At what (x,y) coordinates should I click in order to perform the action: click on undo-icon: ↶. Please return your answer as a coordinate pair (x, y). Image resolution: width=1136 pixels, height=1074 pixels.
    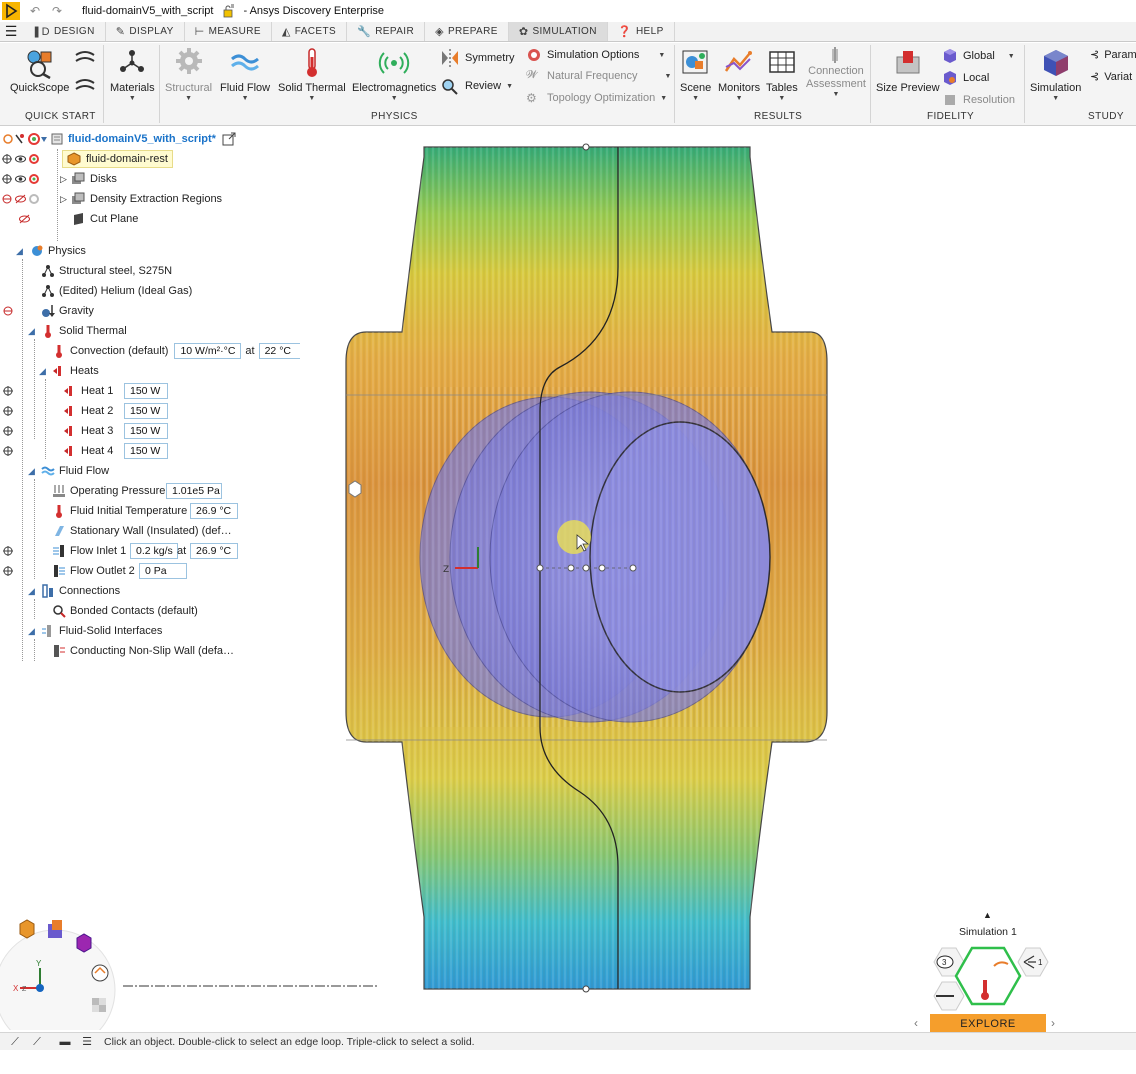
    Looking at the image, I should click on (35, 11).